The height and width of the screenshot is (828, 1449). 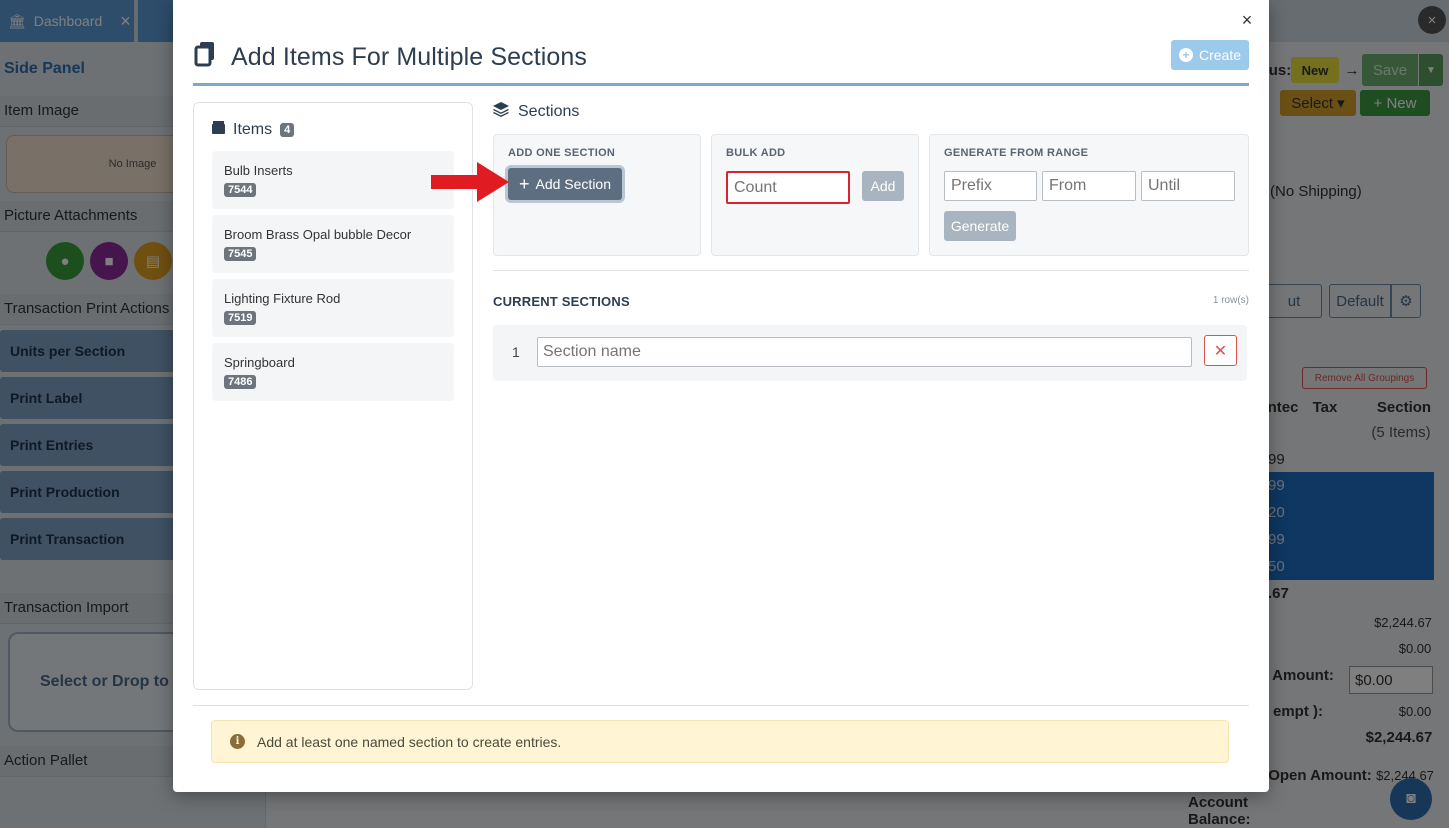 What do you see at coordinates (333, 308) in the screenshot?
I see `list-item: Lighting Fixture Rod 7519` at bounding box center [333, 308].